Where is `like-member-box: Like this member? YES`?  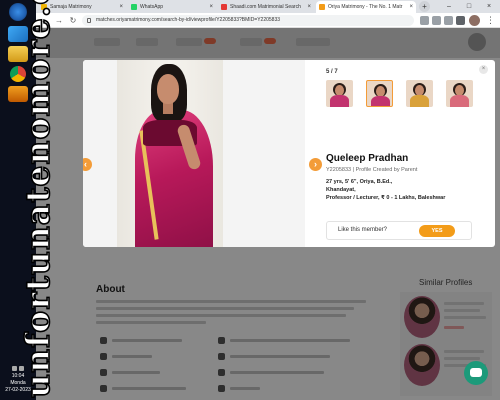
like-member-box: Like this member? YES is located at coordinates (399, 230).